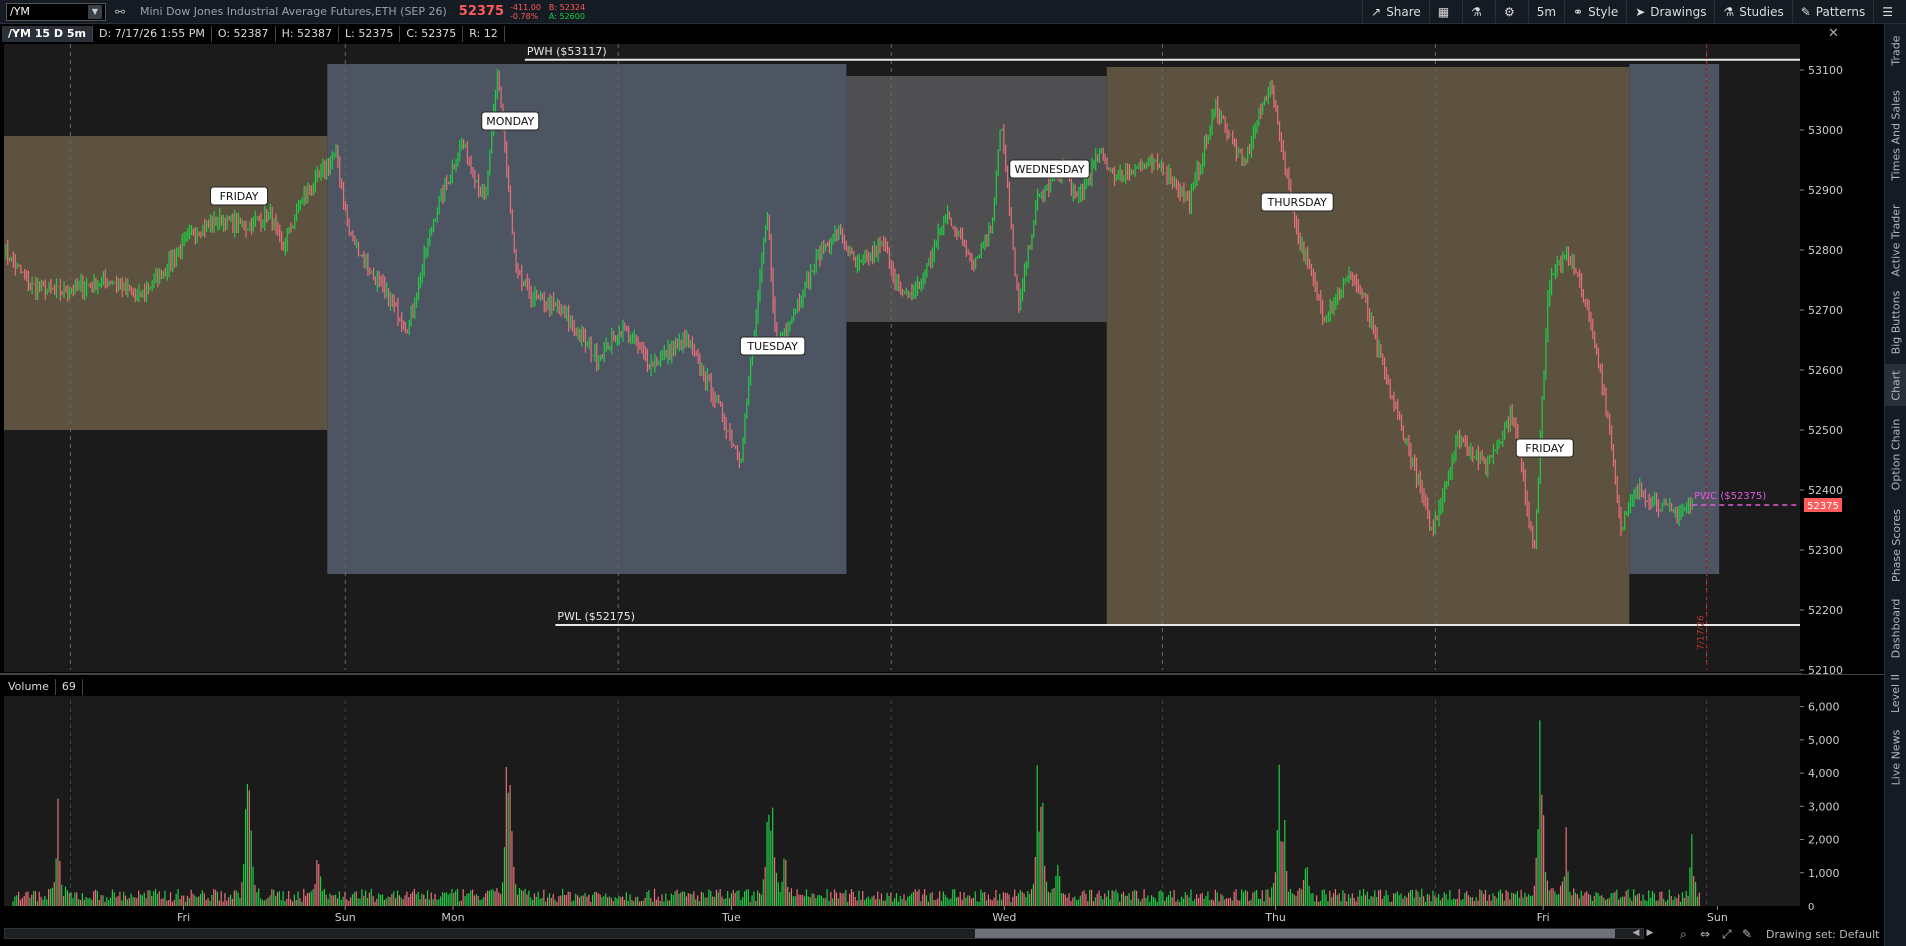  Describe the element at coordinates (1825, 430) in the screenshot. I see `price-tick-label: 52500` at that location.